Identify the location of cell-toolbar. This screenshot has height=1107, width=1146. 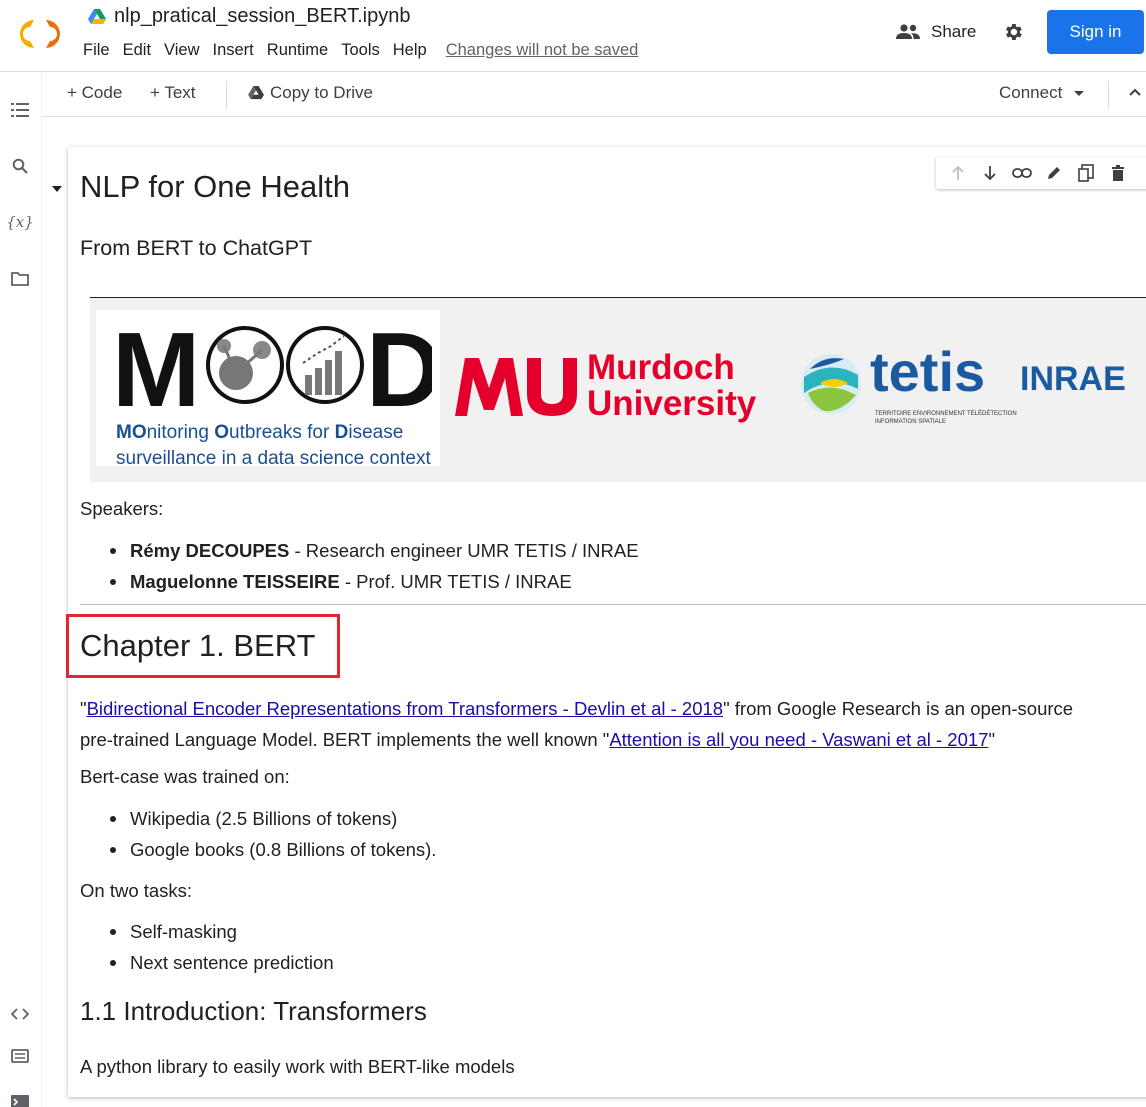
(1041, 173).